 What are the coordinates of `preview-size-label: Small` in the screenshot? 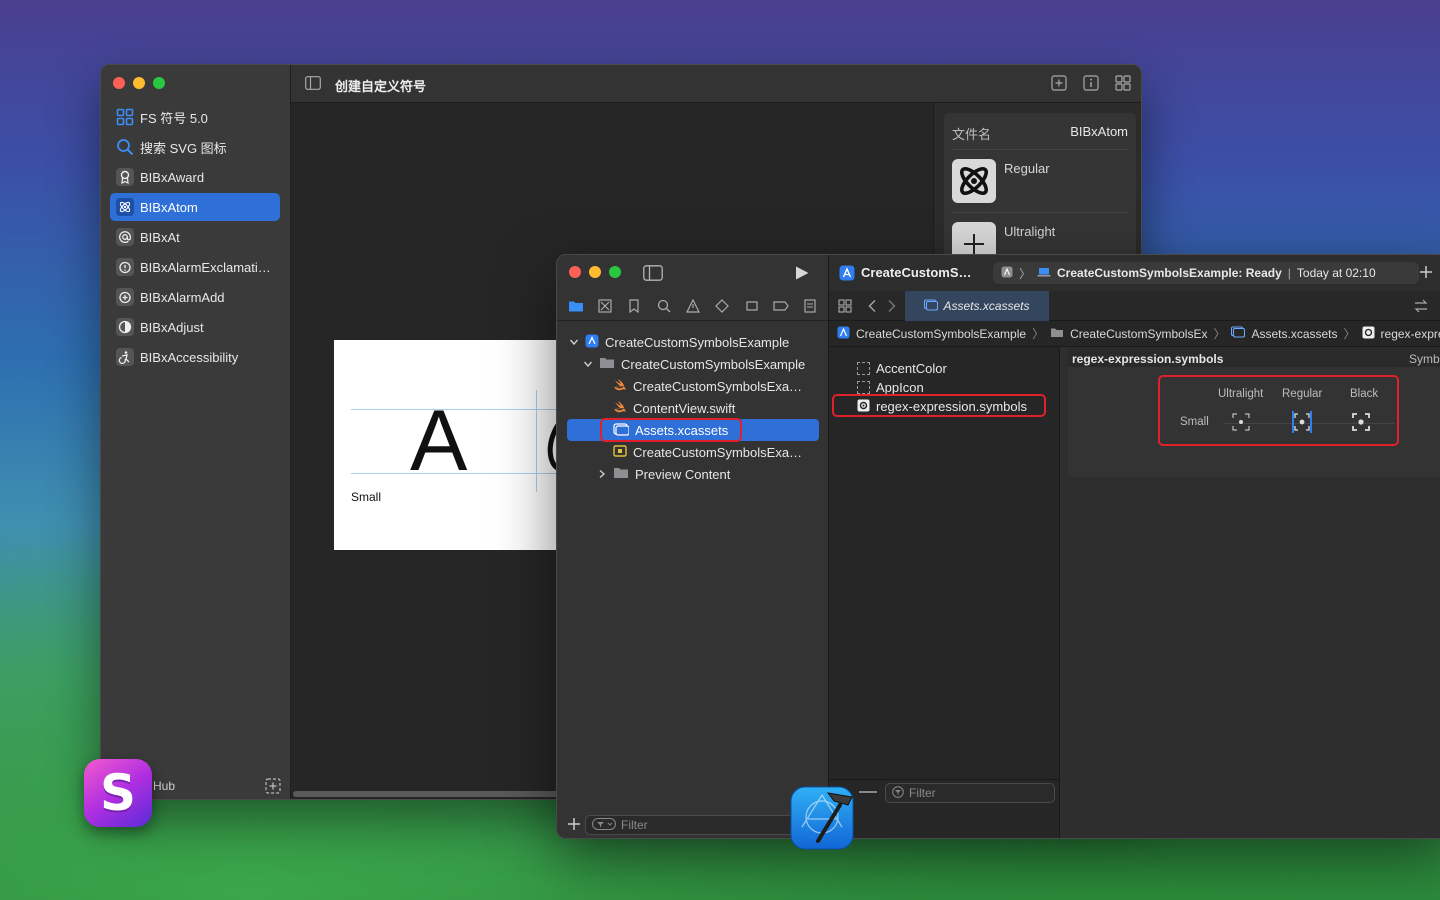 It's located at (366, 497).